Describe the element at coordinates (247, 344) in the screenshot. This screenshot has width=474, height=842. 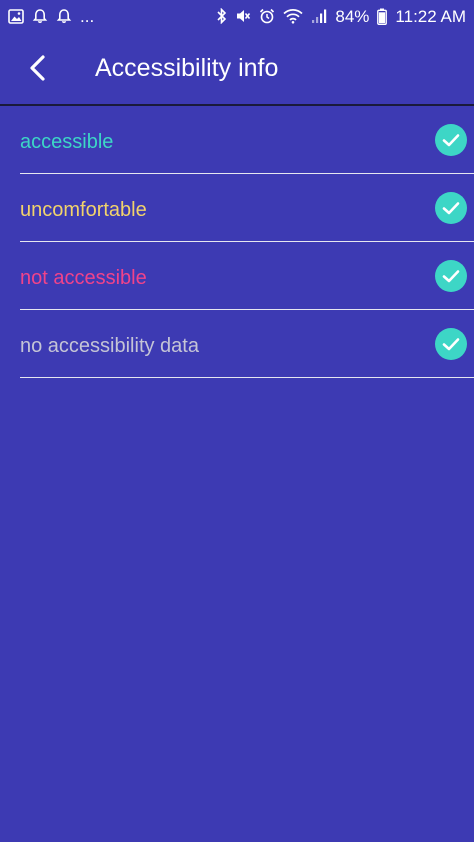
I see `list-item-no-accessibility-data: no accessibility data` at that location.